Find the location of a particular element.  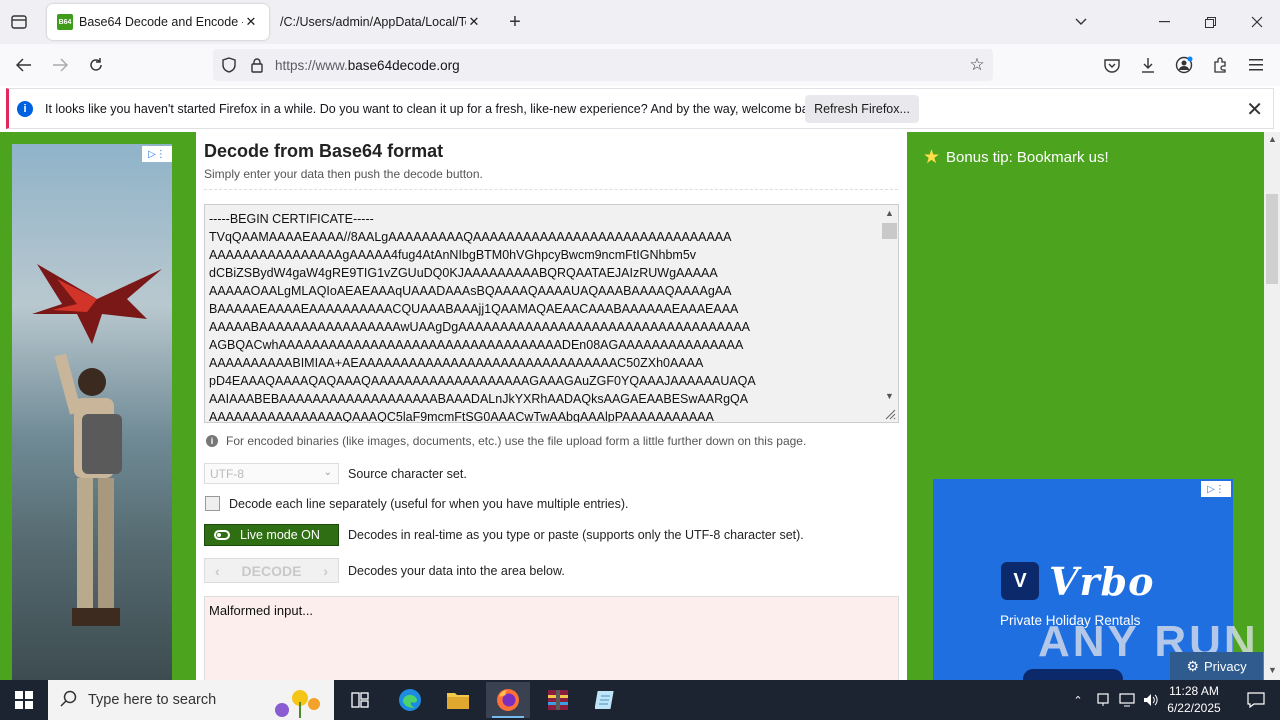

notifications-icon is located at coordinates (1256, 700).